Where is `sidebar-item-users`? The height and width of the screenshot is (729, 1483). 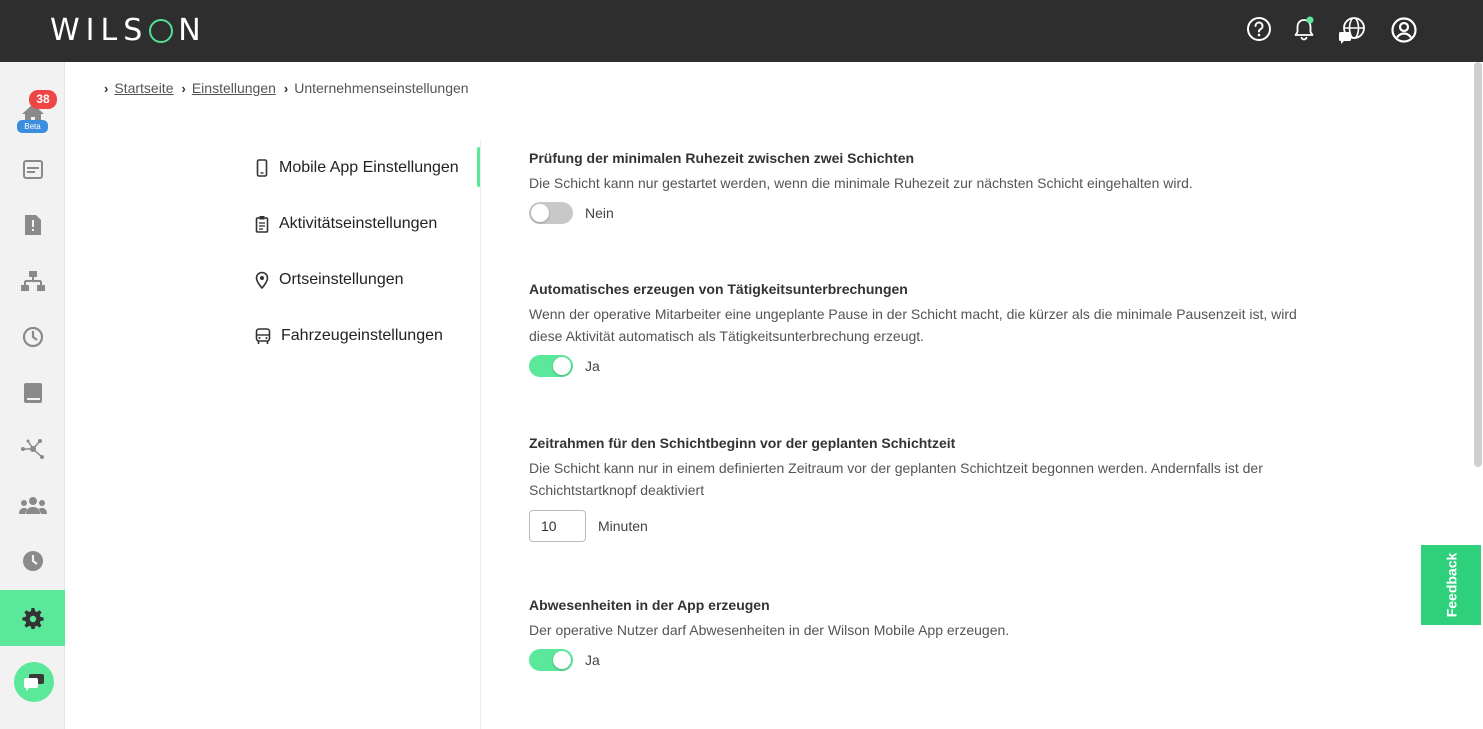 sidebar-item-users is located at coordinates (32, 505).